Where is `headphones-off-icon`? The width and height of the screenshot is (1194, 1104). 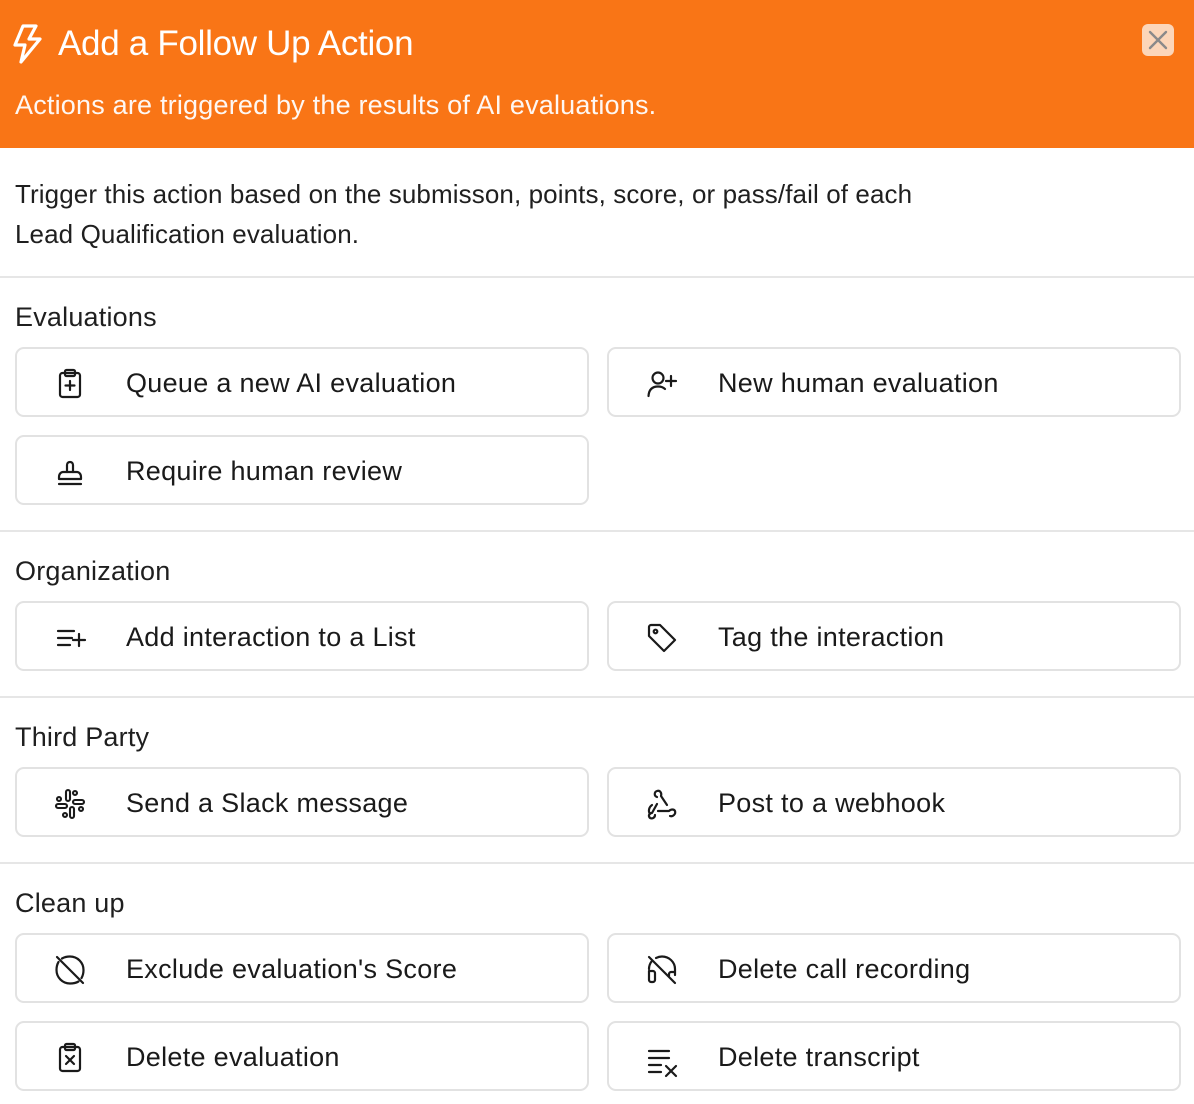 headphones-off-icon is located at coordinates (662, 970).